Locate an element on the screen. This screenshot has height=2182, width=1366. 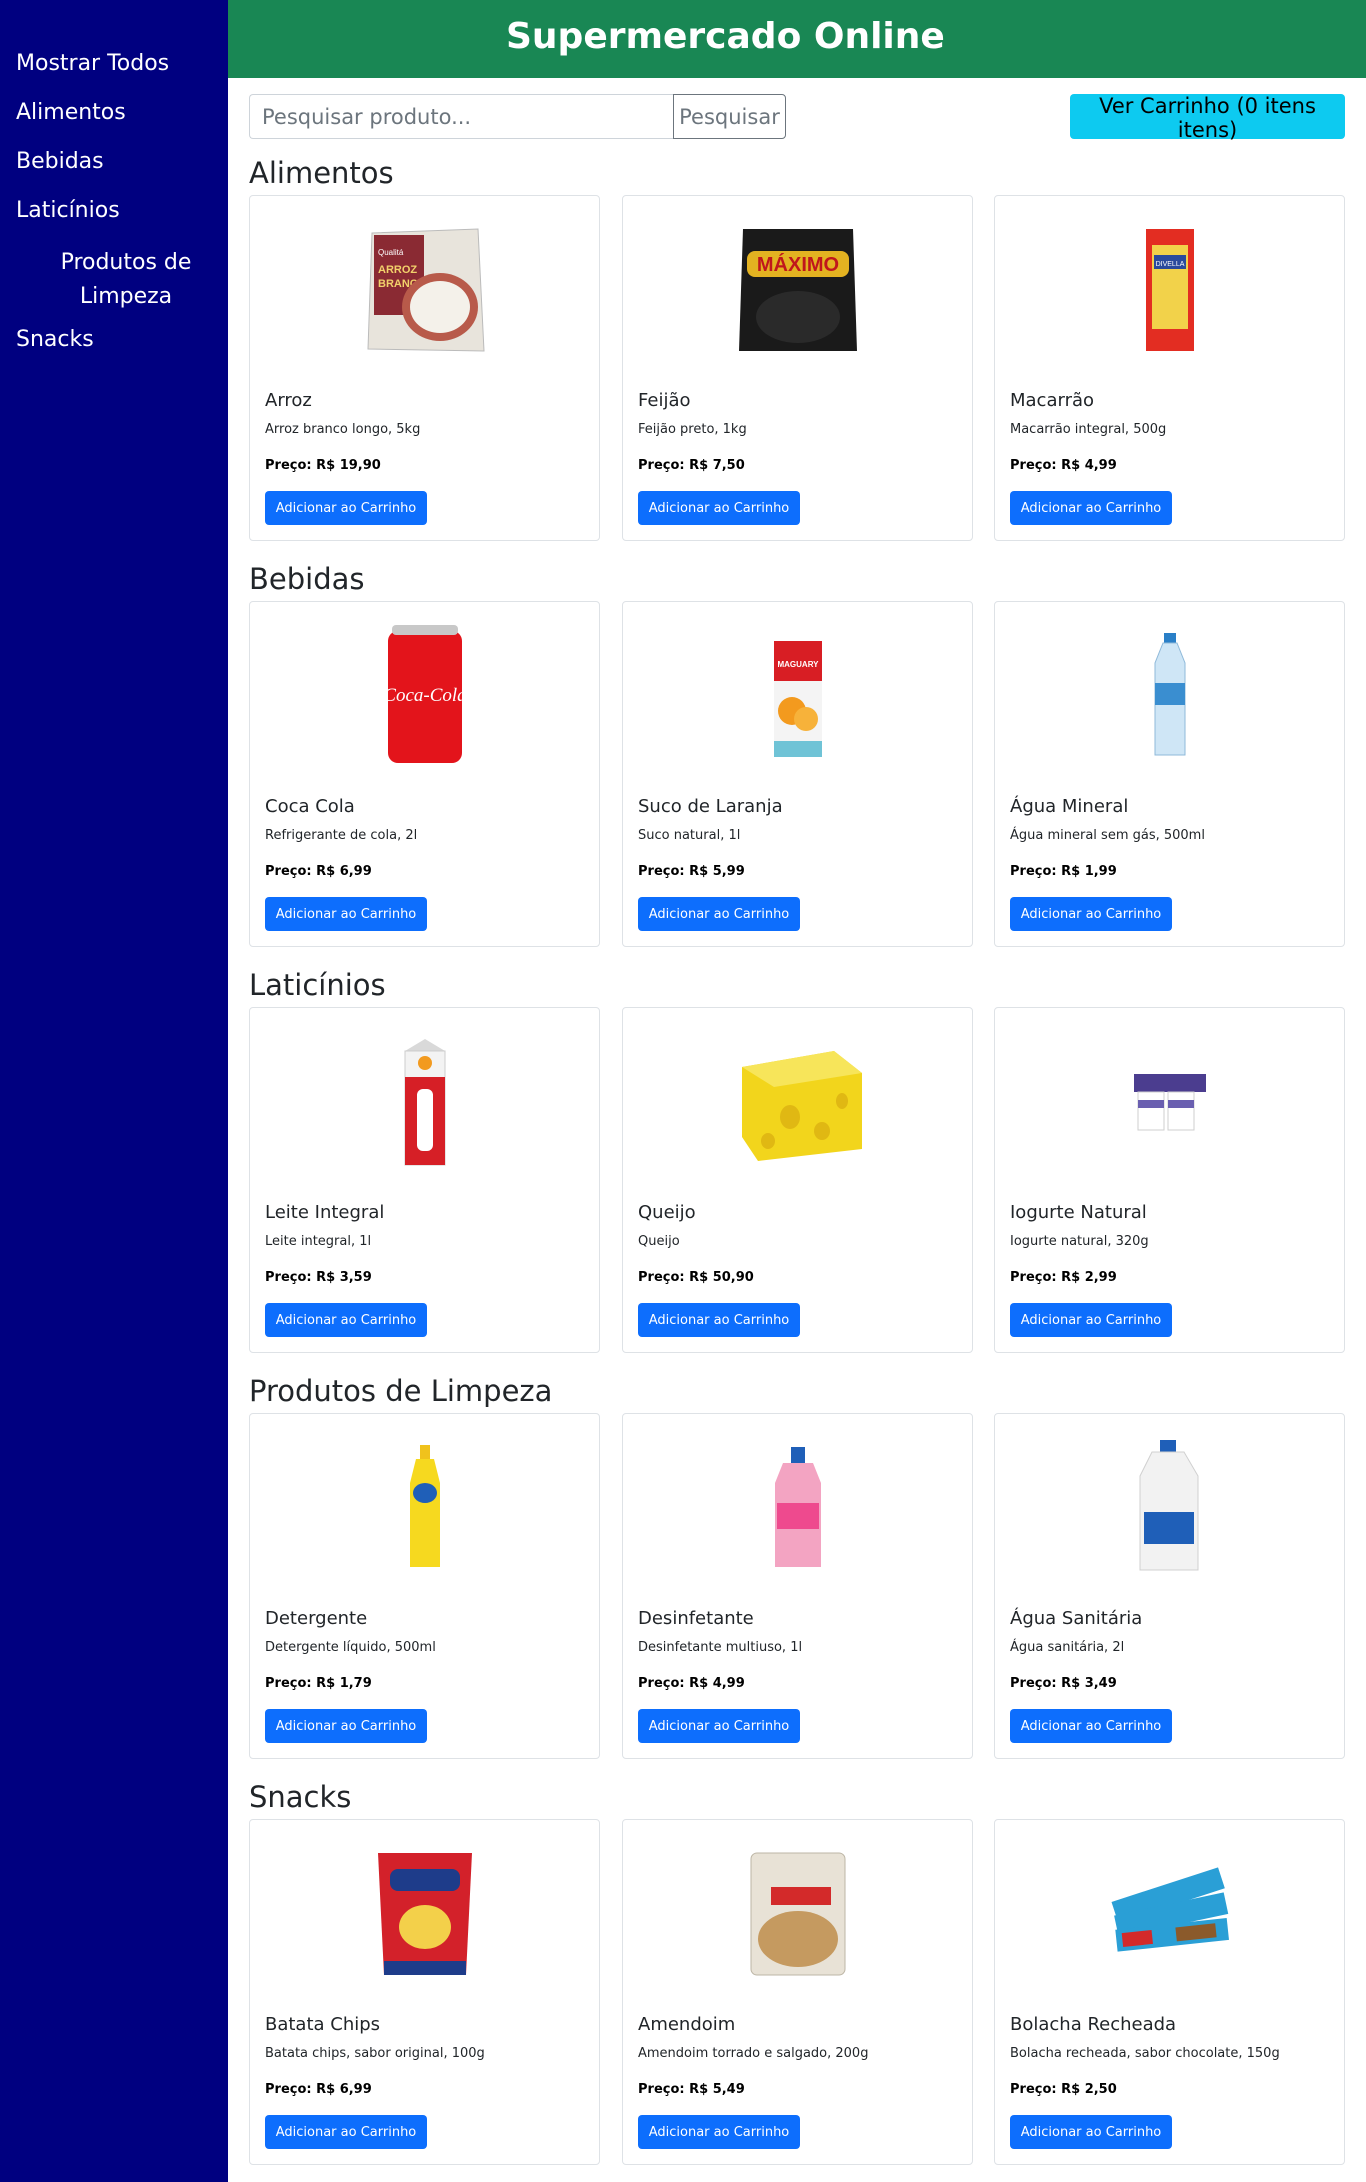
sidebar-item-laticinios: Laticínios is located at coordinates (114, 211).